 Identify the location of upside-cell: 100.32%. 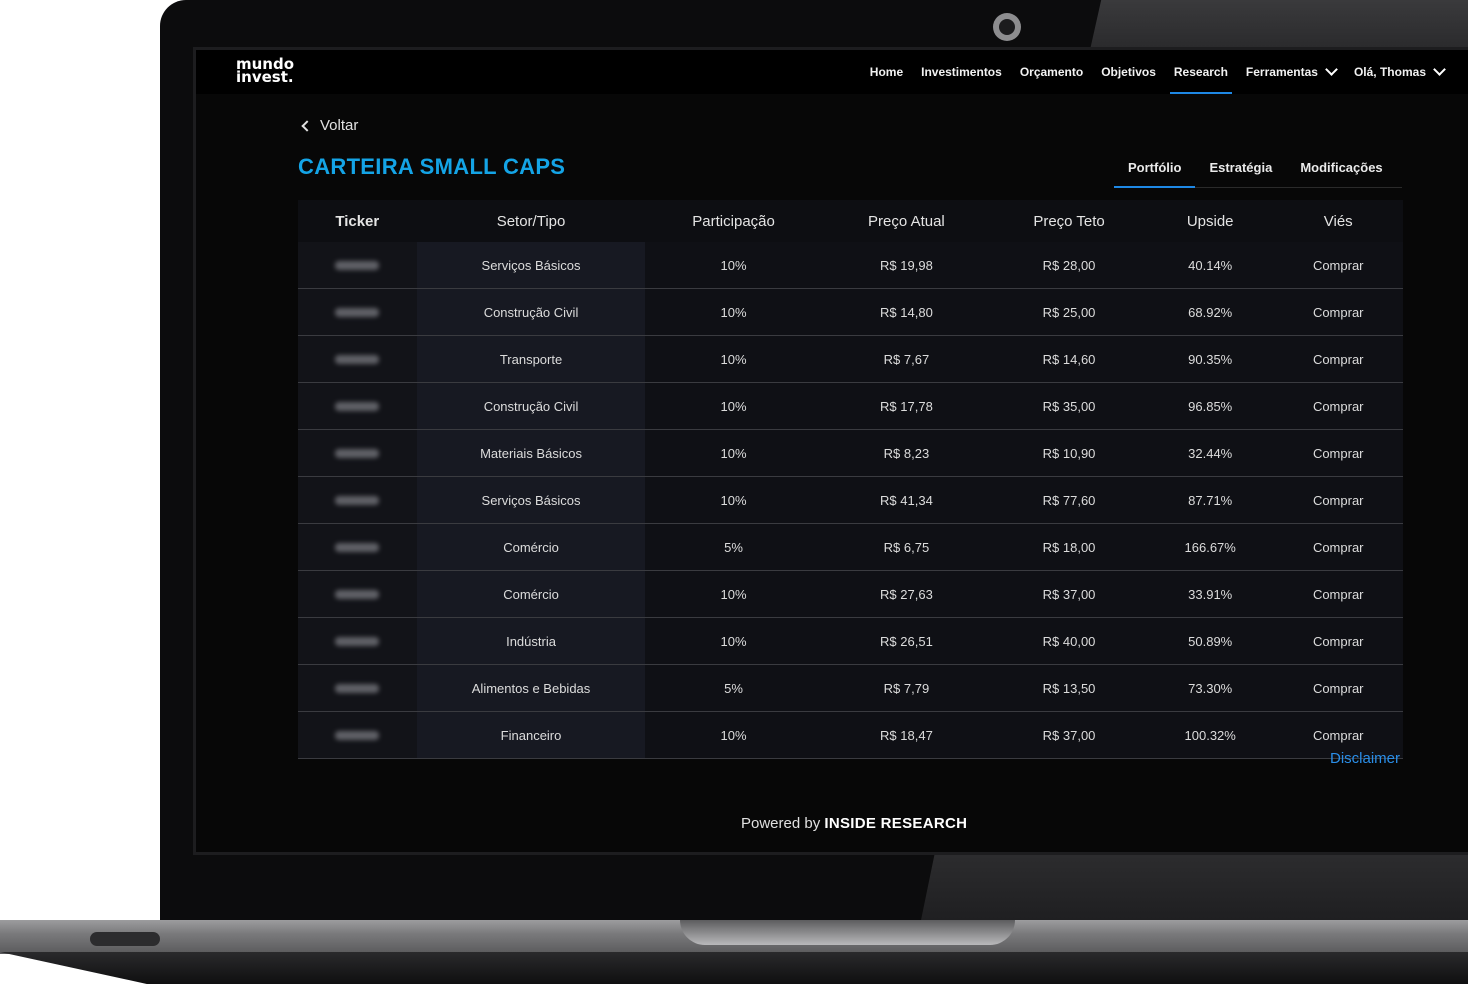
(1210, 735).